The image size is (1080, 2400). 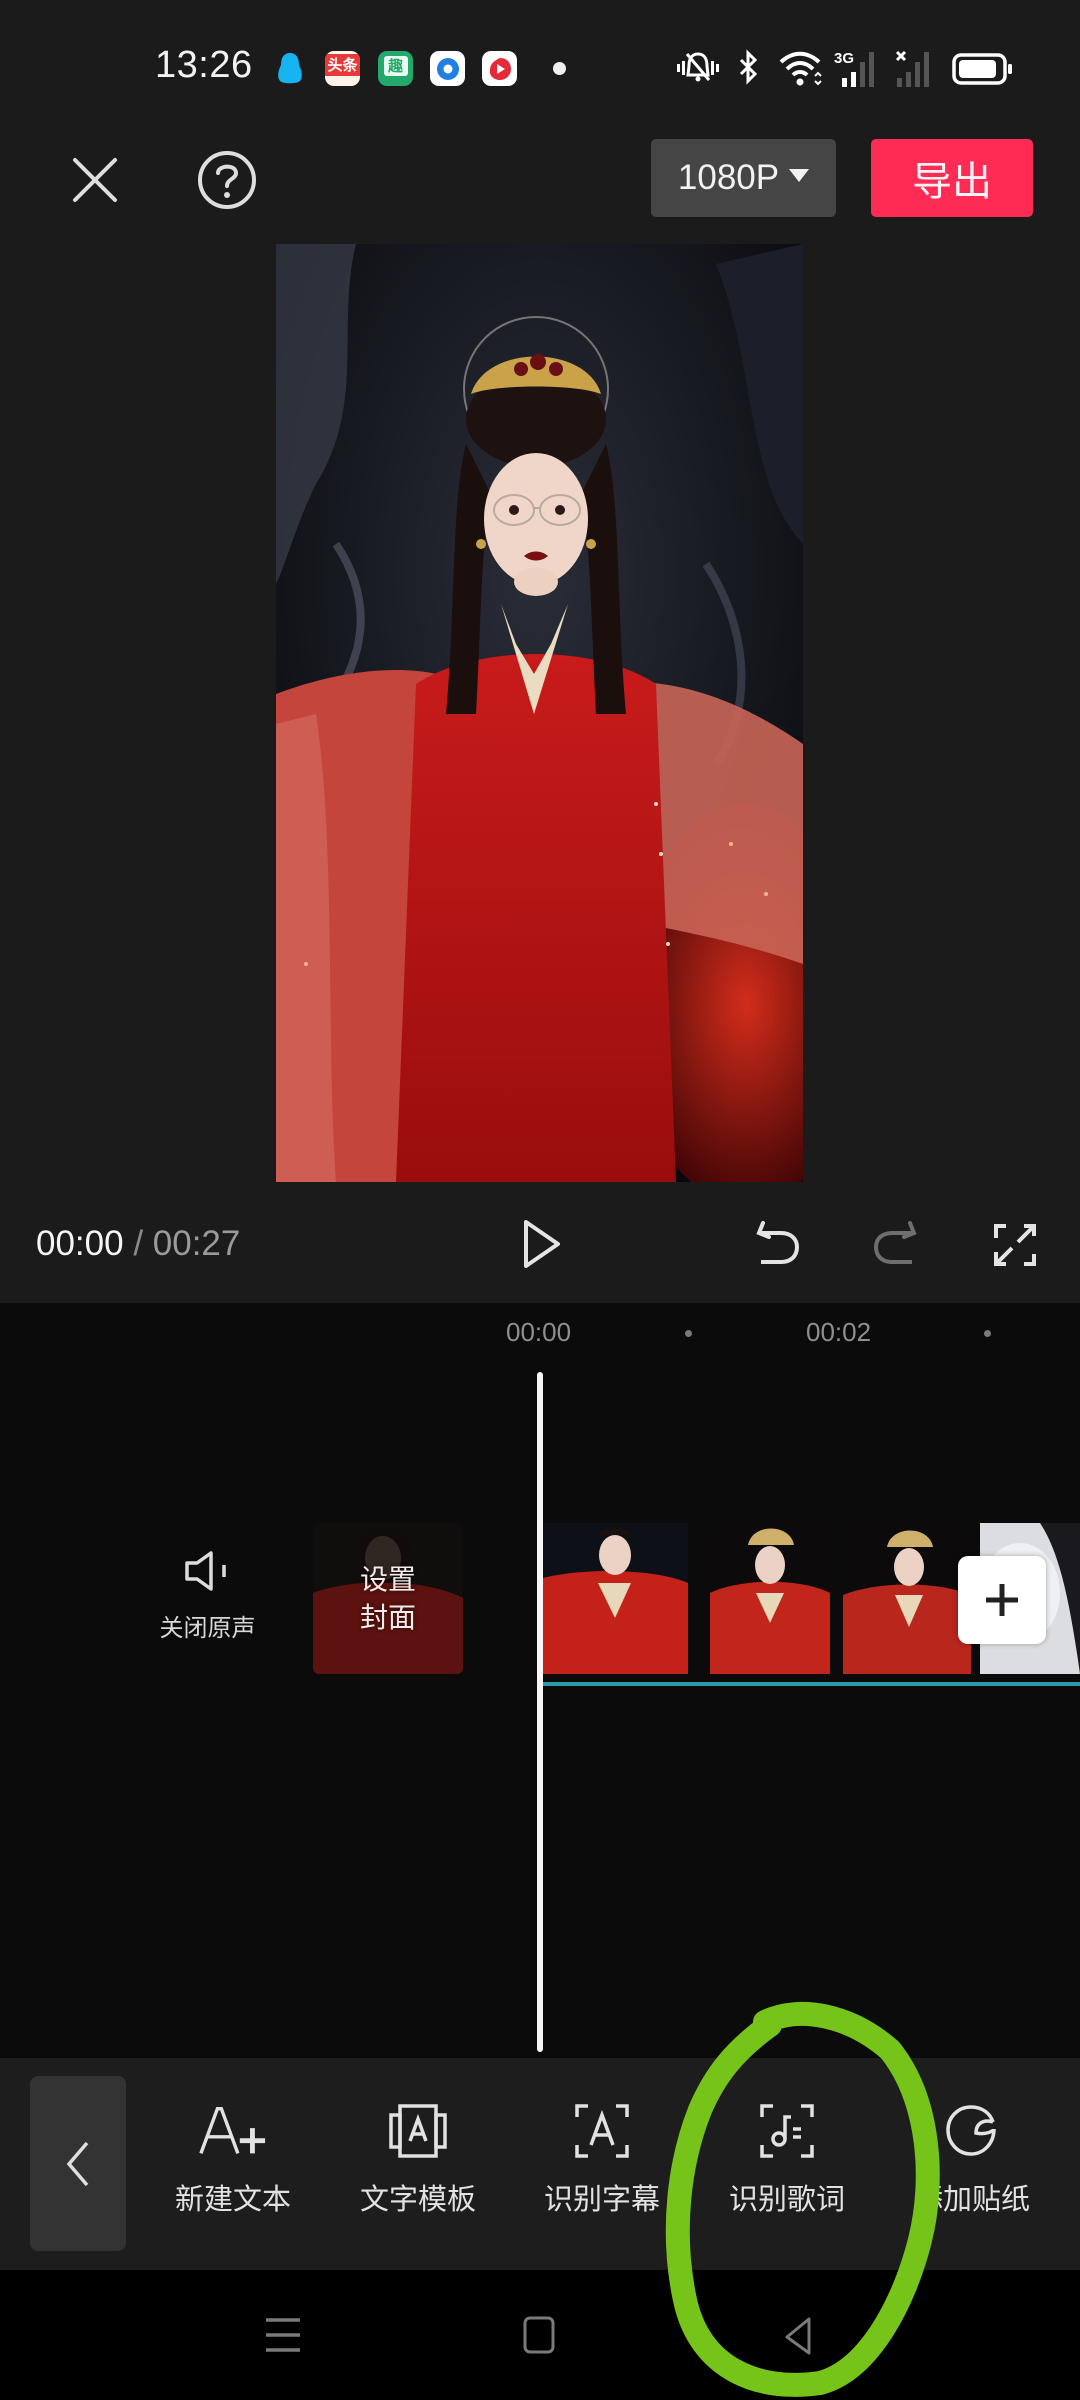 What do you see at coordinates (342, 64) in the screenshot?
I see `toutiao-label: 头条` at bounding box center [342, 64].